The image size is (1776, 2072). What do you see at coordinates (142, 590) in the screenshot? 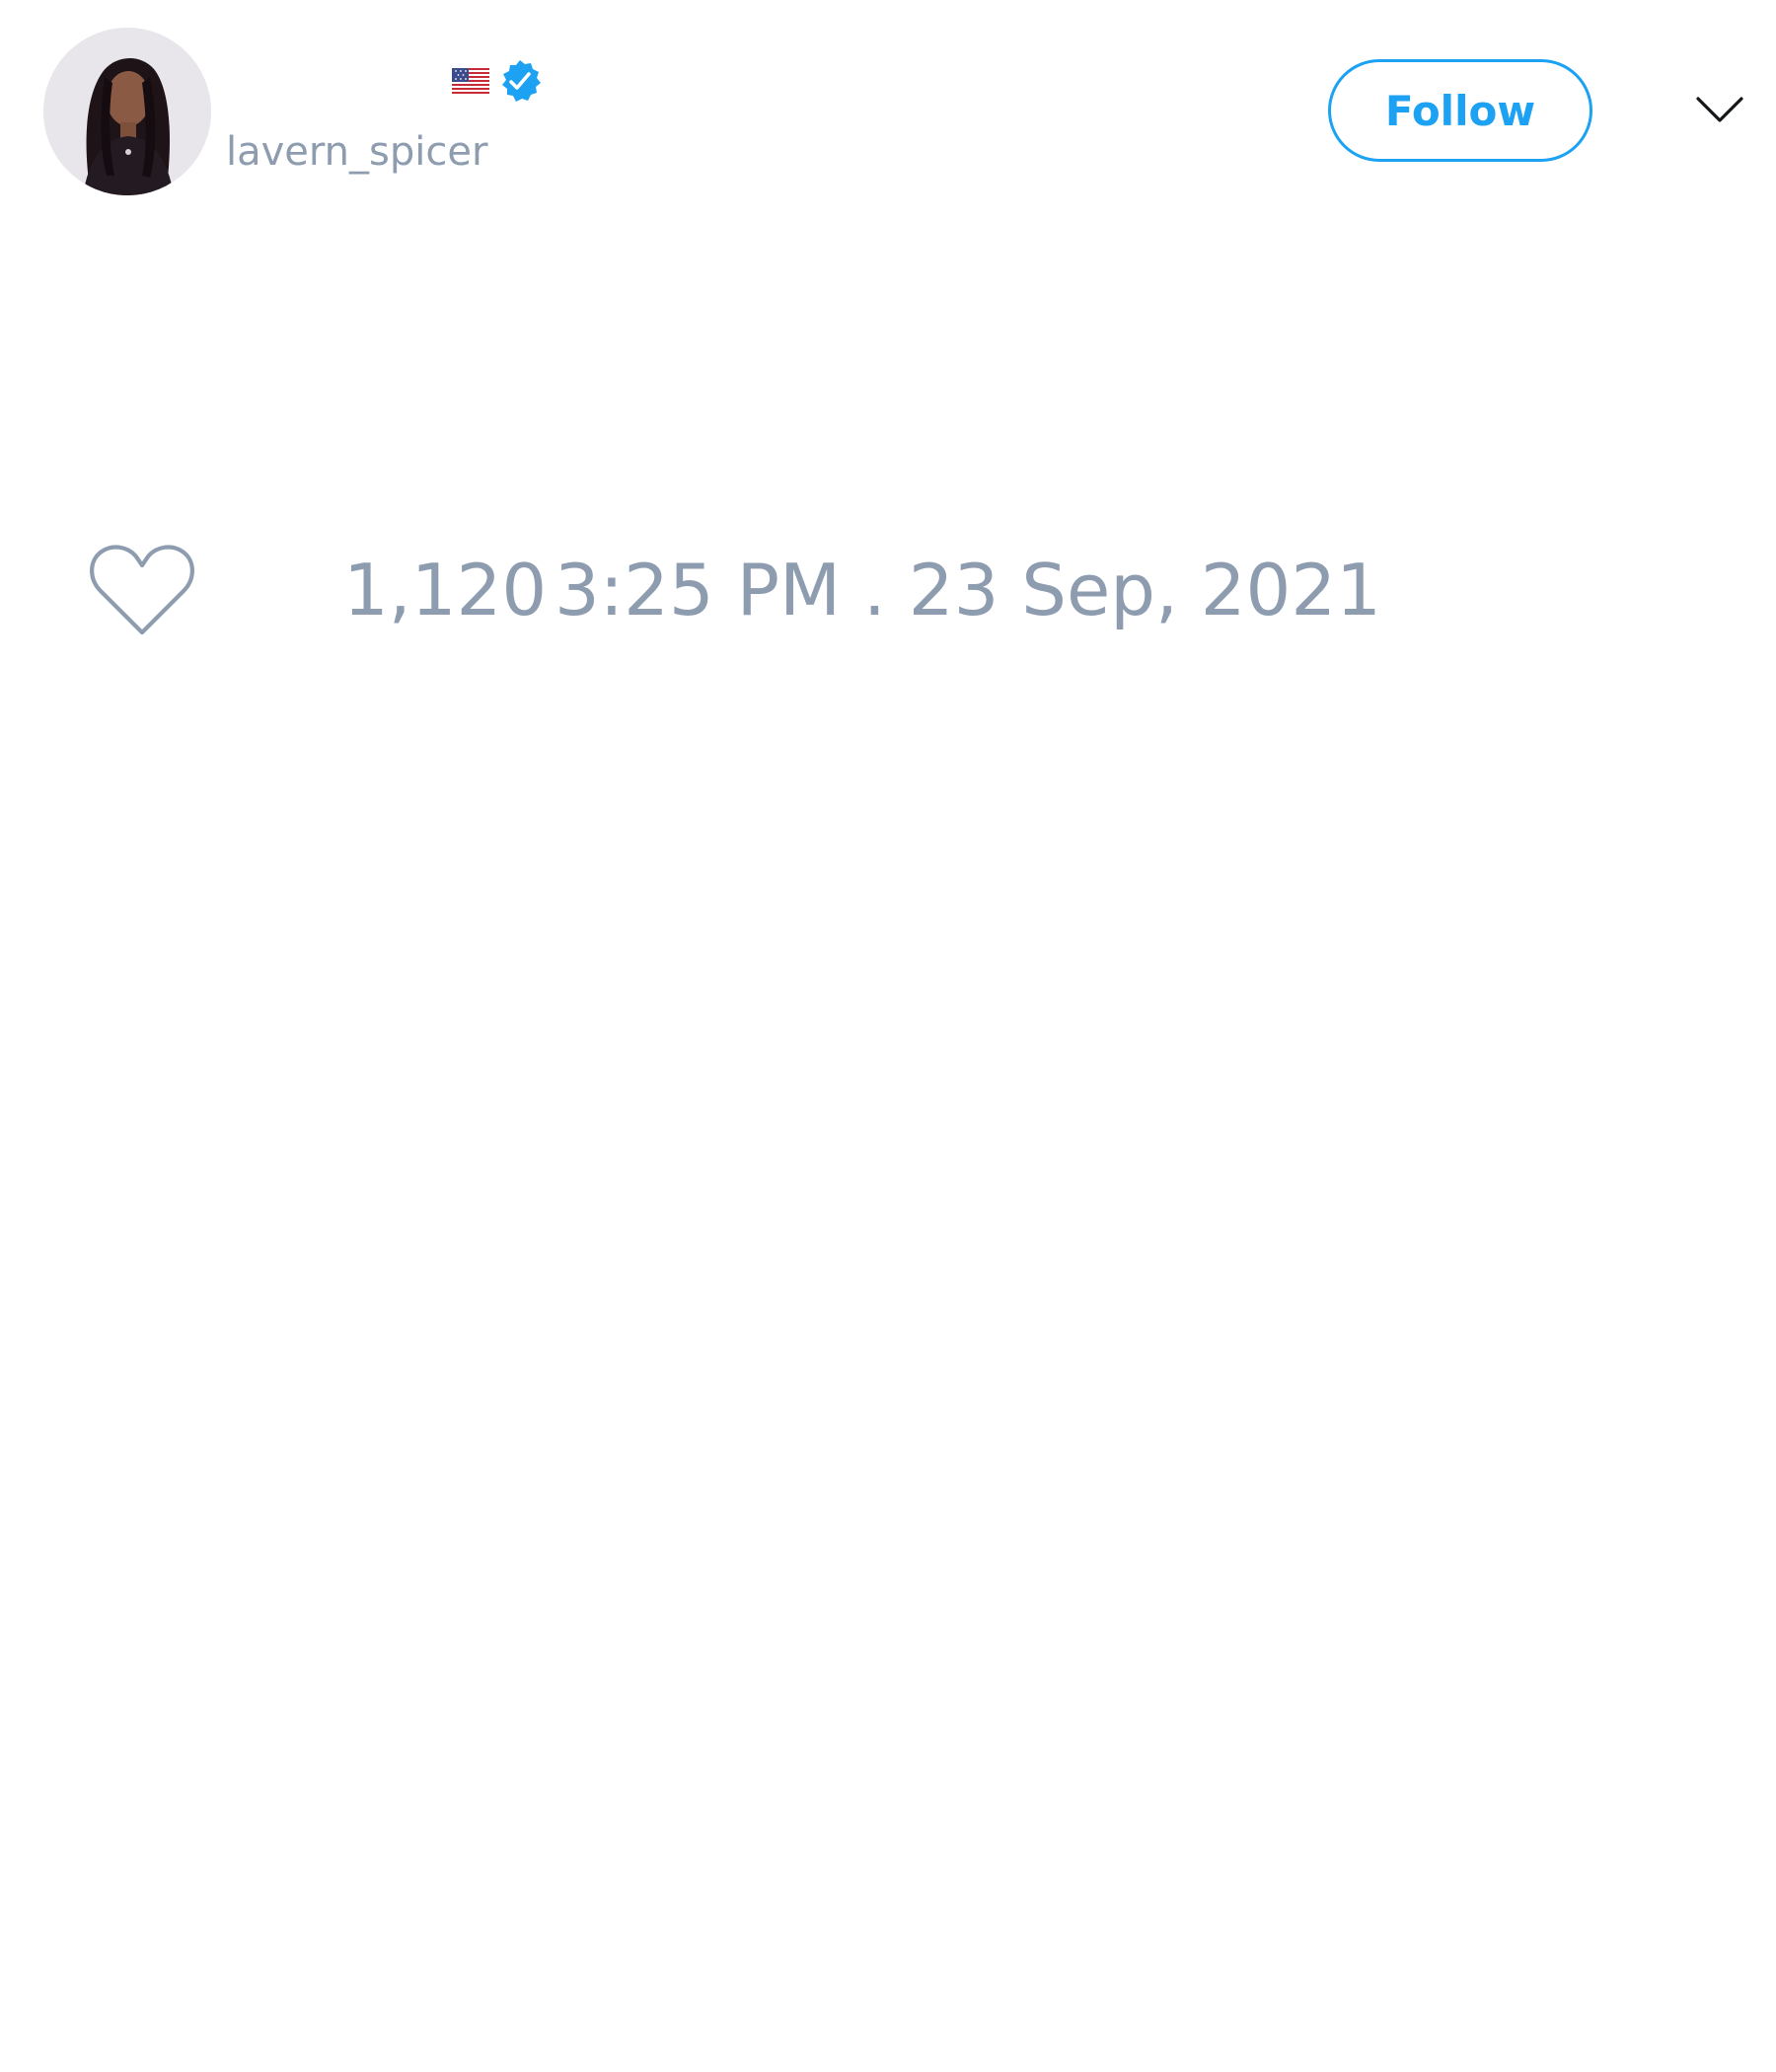
I see `heart-icon` at bounding box center [142, 590].